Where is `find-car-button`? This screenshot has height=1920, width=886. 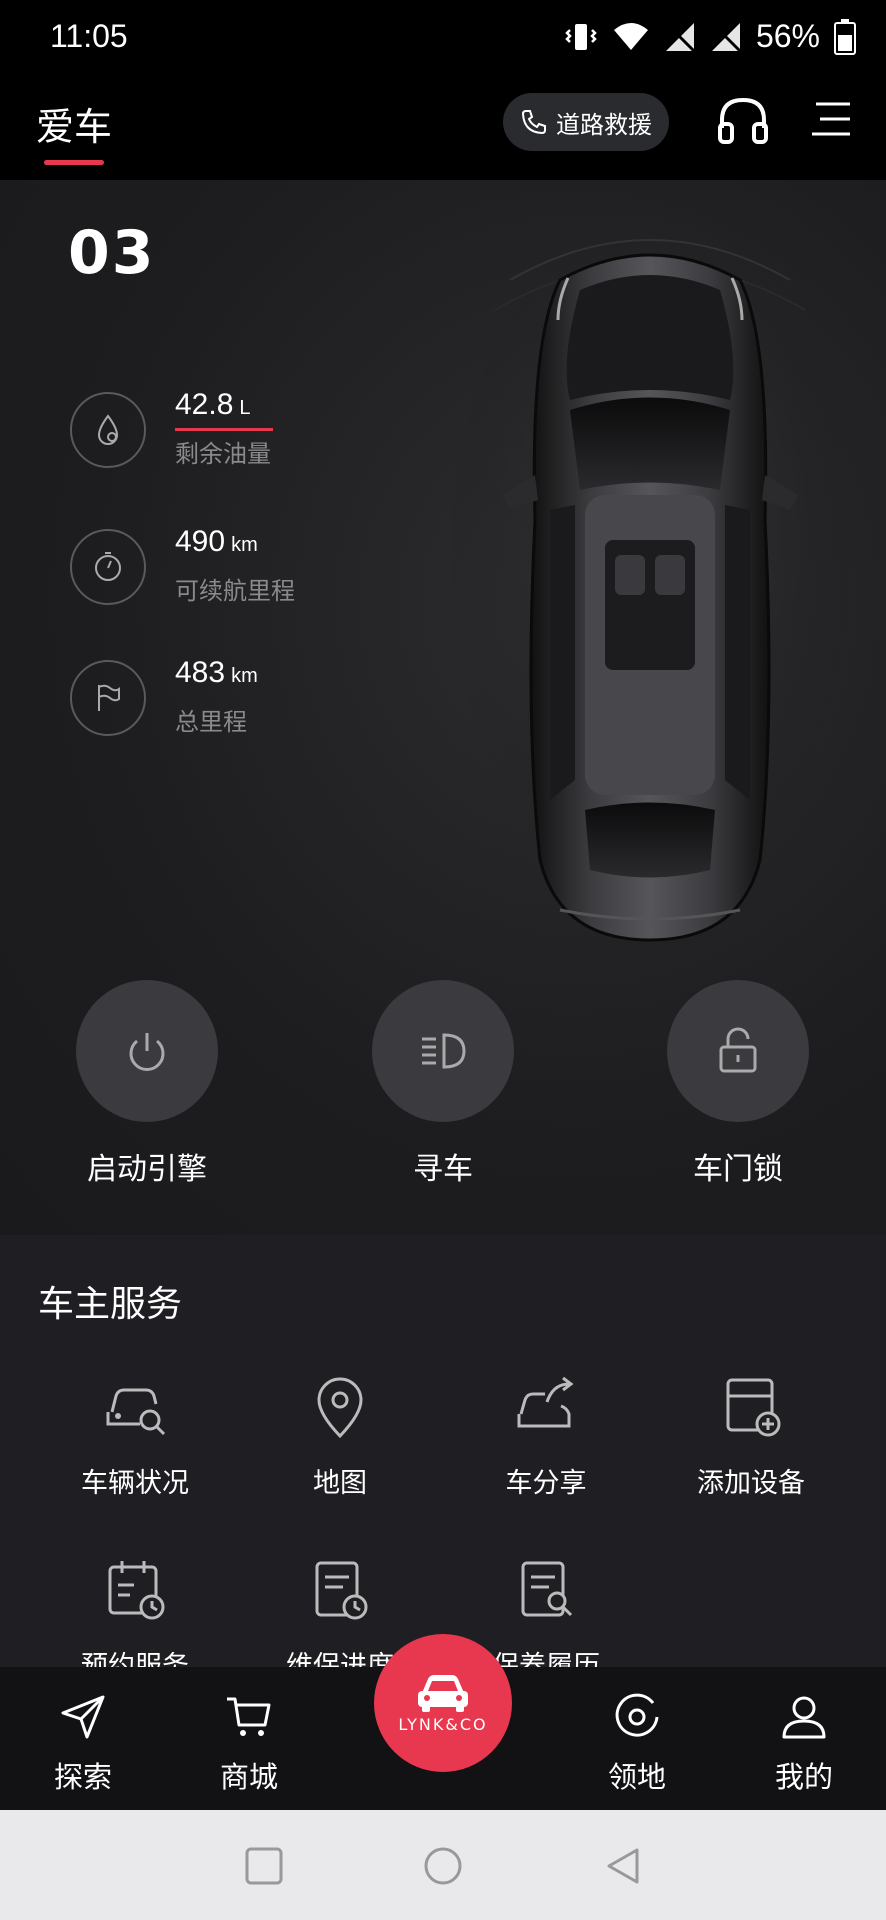 find-car-button is located at coordinates (443, 1051).